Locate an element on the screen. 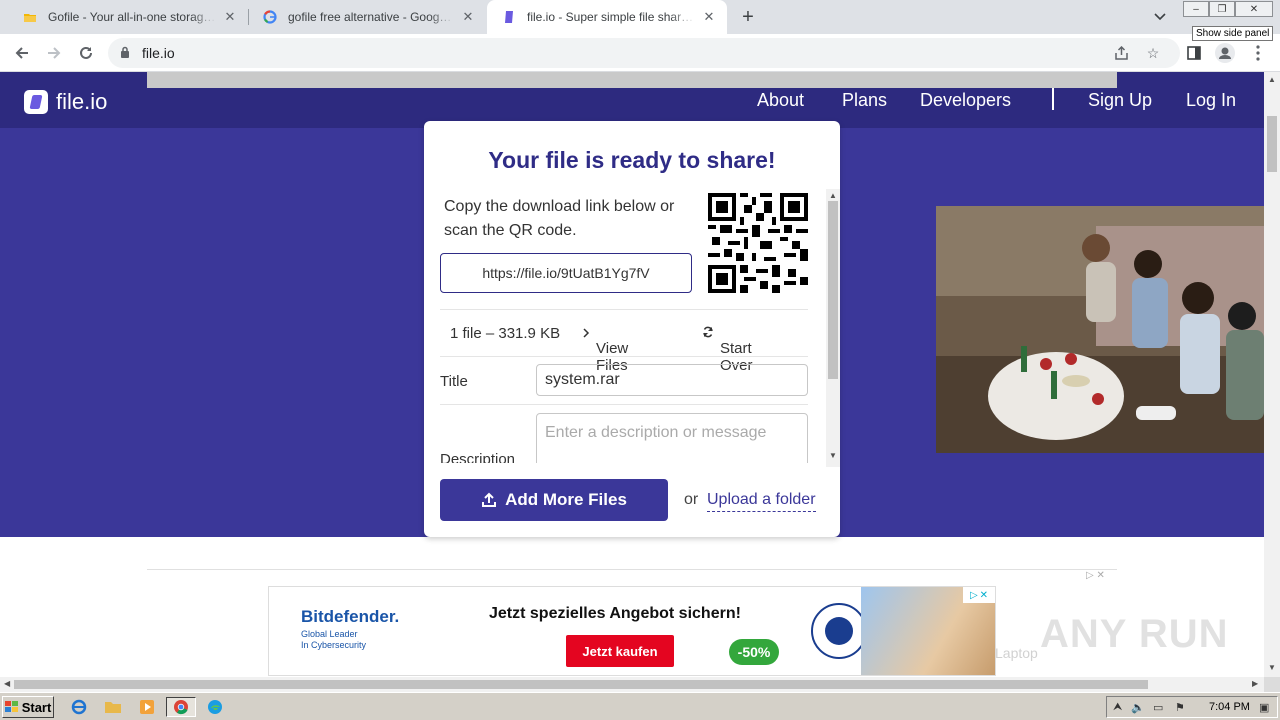  share-heading: Your file is ready to share! is located at coordinates (632, 160).